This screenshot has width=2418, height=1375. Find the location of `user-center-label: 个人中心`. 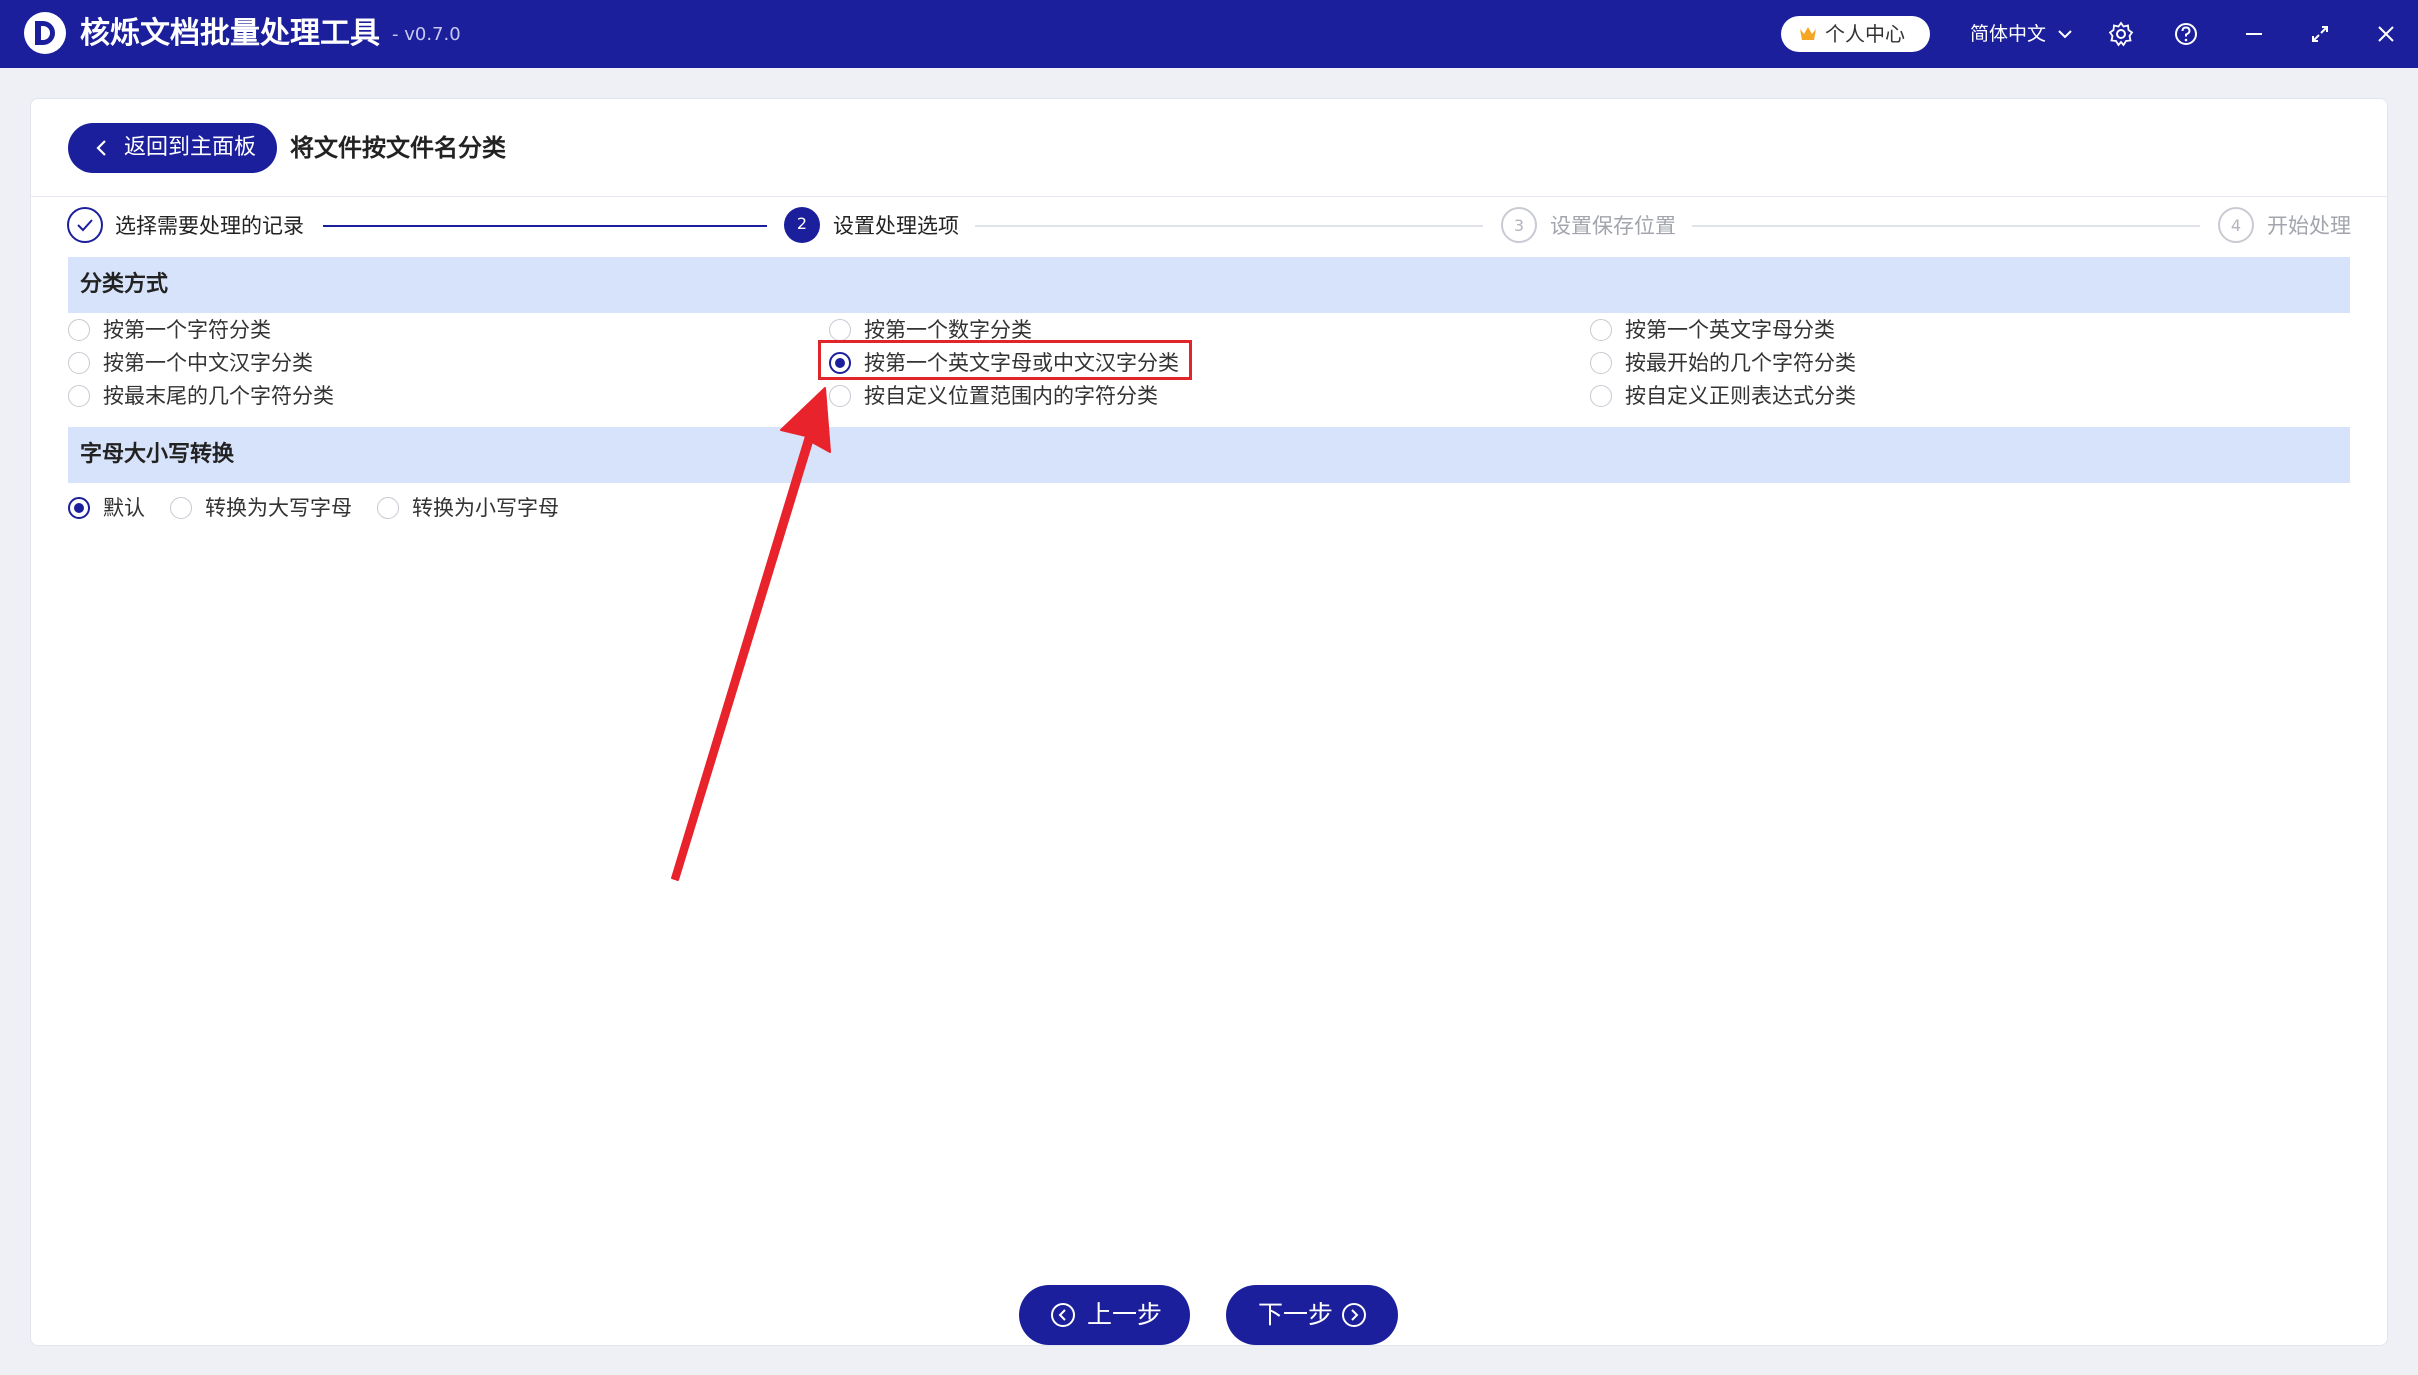

user-center-label: 个人中心 is located at coordinates (1865, 34).